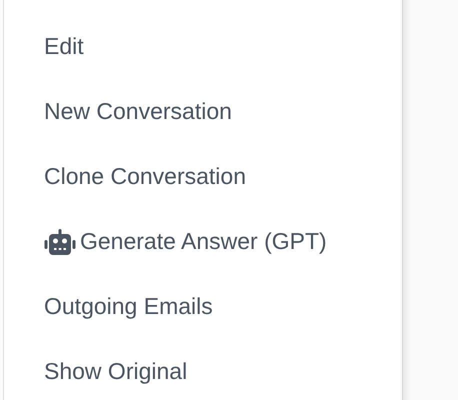 This screenshot has width=458, height=400. What do you see at coordinates (60, 241) in the screenshot?
I see `robot-icon` at bounding box center [60, 241].